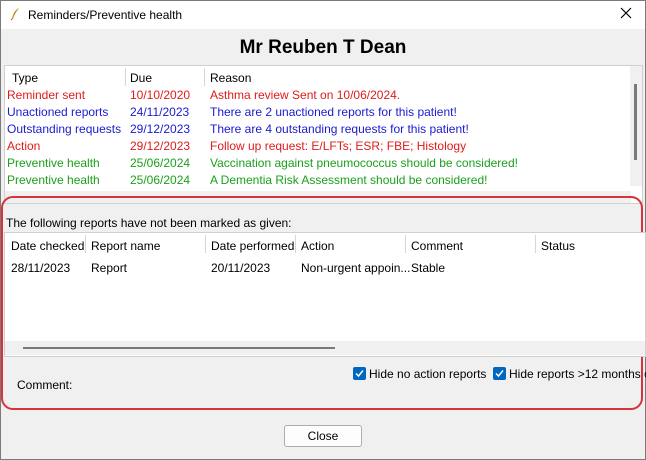  I want to click on column-header-reason: Reason, so click(230, 78).